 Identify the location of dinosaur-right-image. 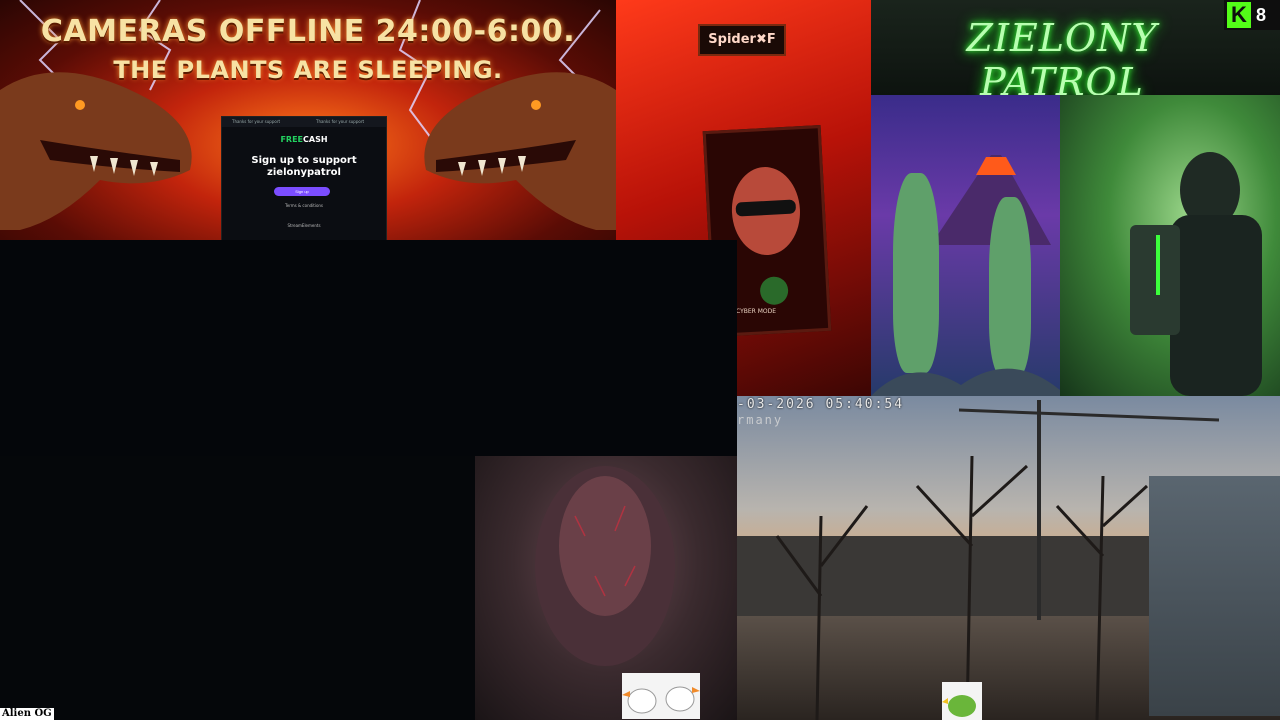
(520, 151).